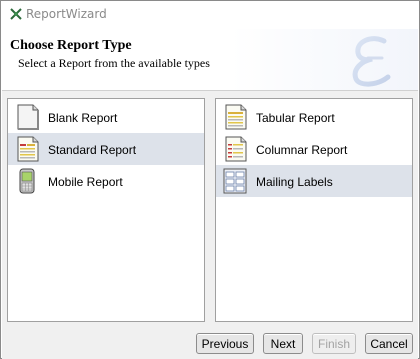 This screenshot has height=359, width=420. Describe the element at coordinates (66, 14) in the screenshot. I see `window-title: ReportWizard` at that location.